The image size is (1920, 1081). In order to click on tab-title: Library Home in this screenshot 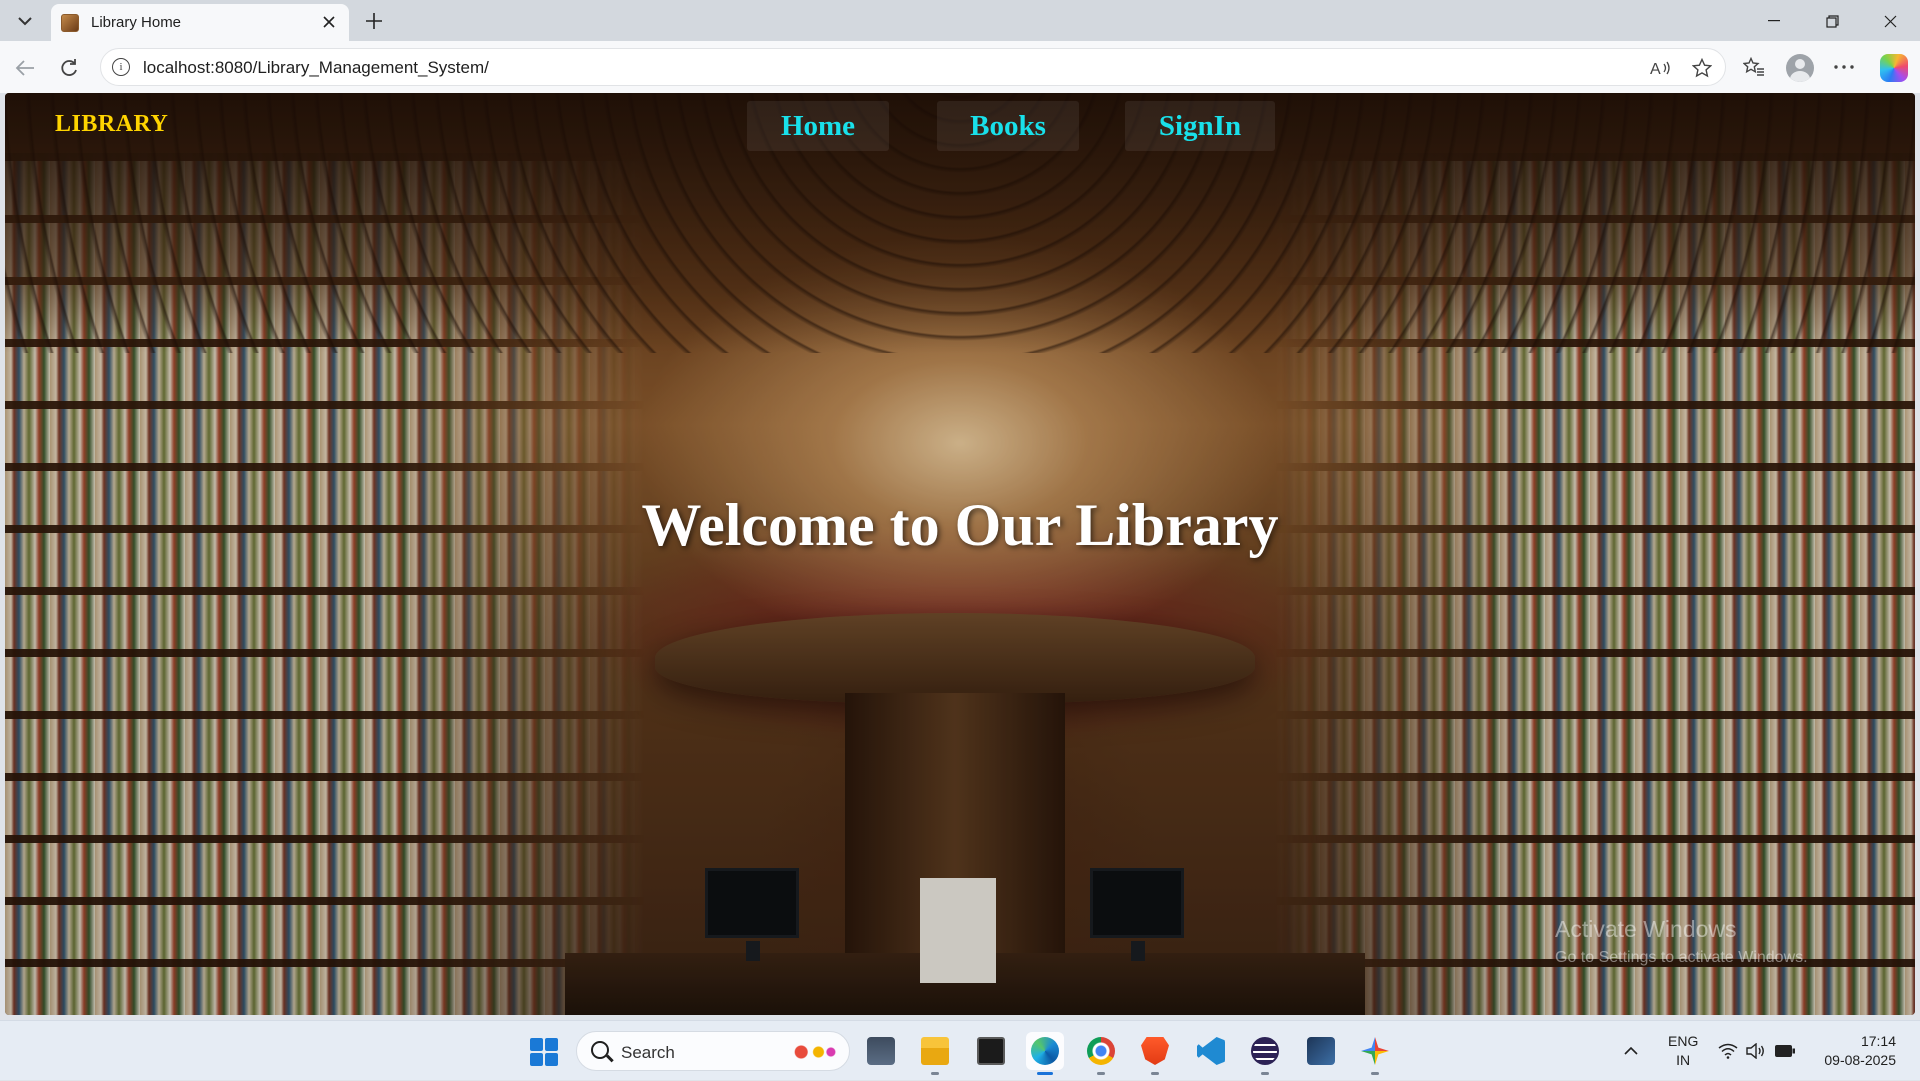, I will do `click(136, 22)`.